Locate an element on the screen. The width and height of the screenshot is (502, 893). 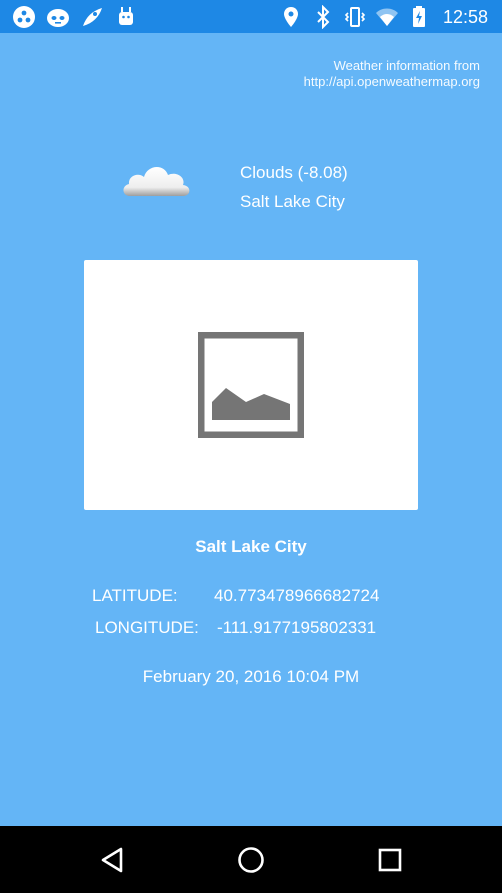
recents-icon is located at coordinates (390, 860).